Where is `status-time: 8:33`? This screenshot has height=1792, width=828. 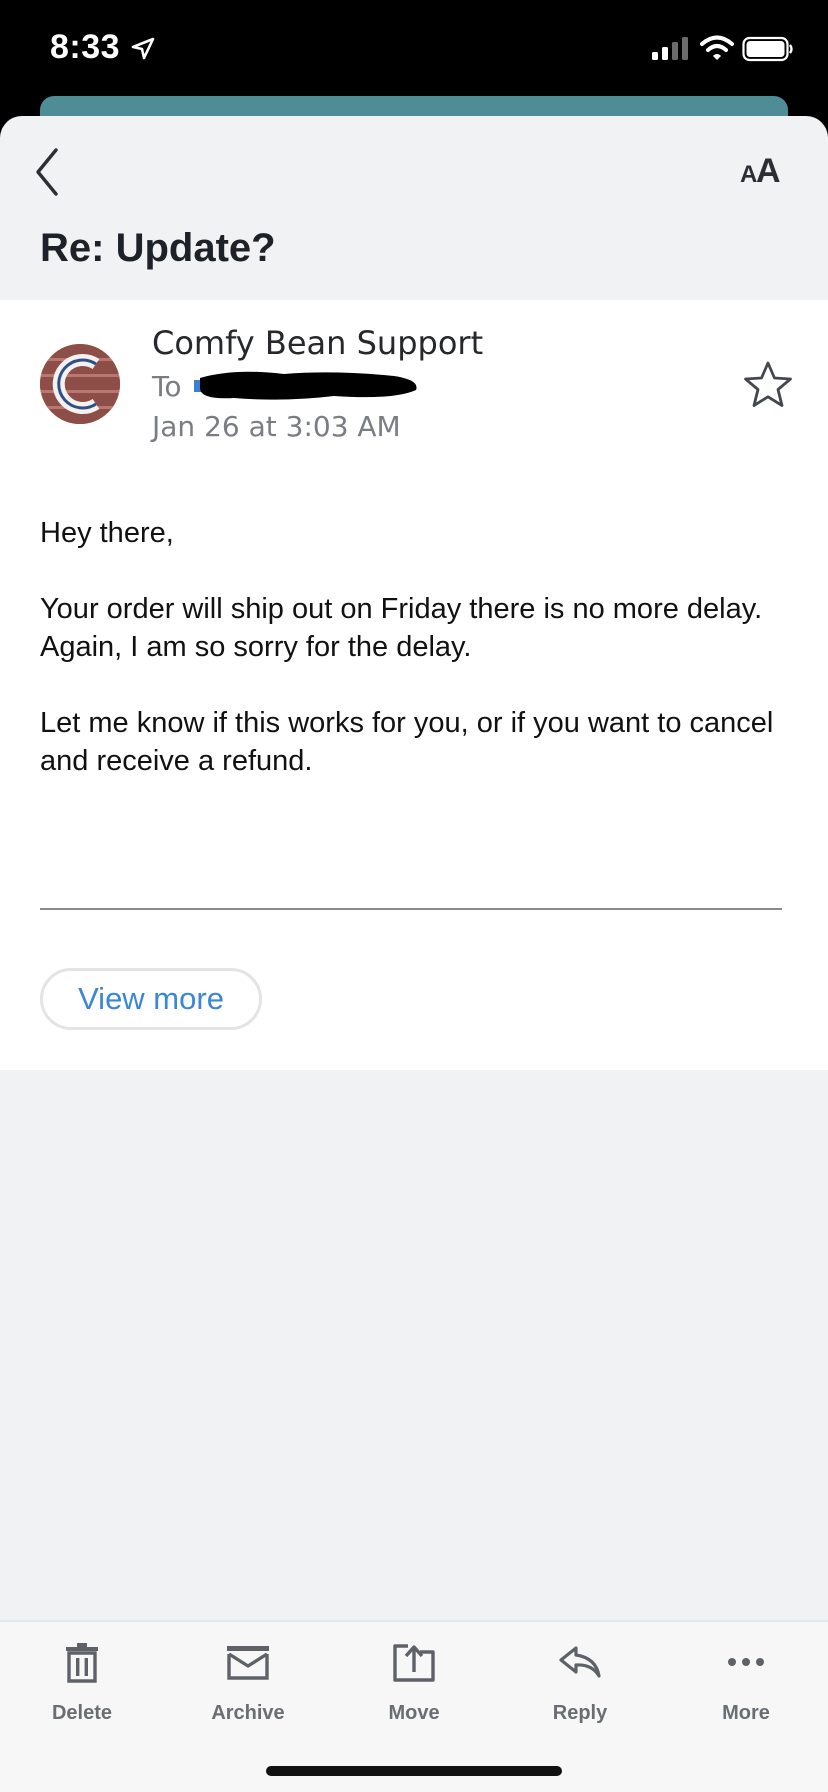
status-time: 8:33 is located at coordinates (85, 47).